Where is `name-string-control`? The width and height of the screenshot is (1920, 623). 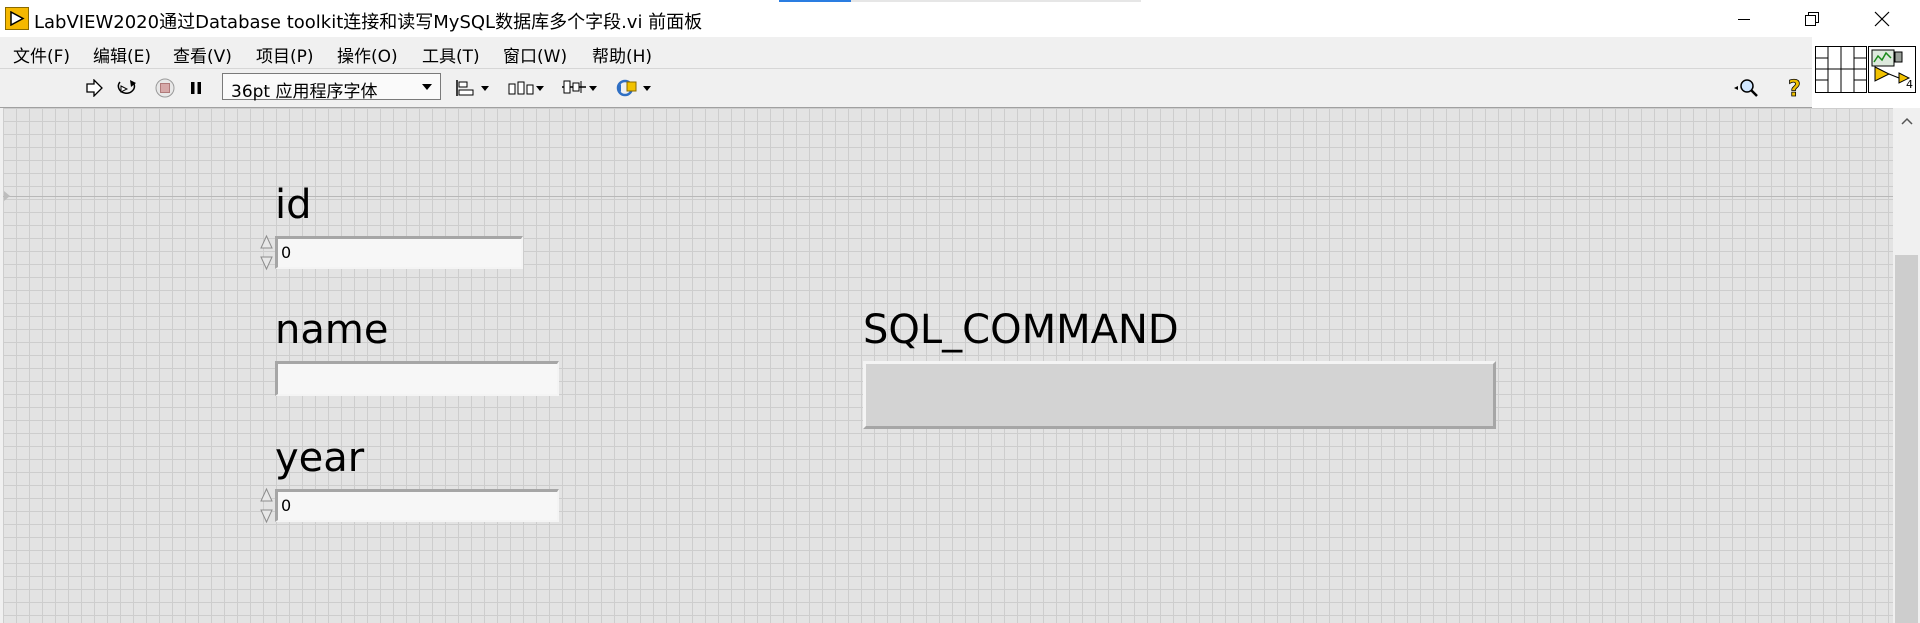
name-string-control is located at coordinates (417, 378).